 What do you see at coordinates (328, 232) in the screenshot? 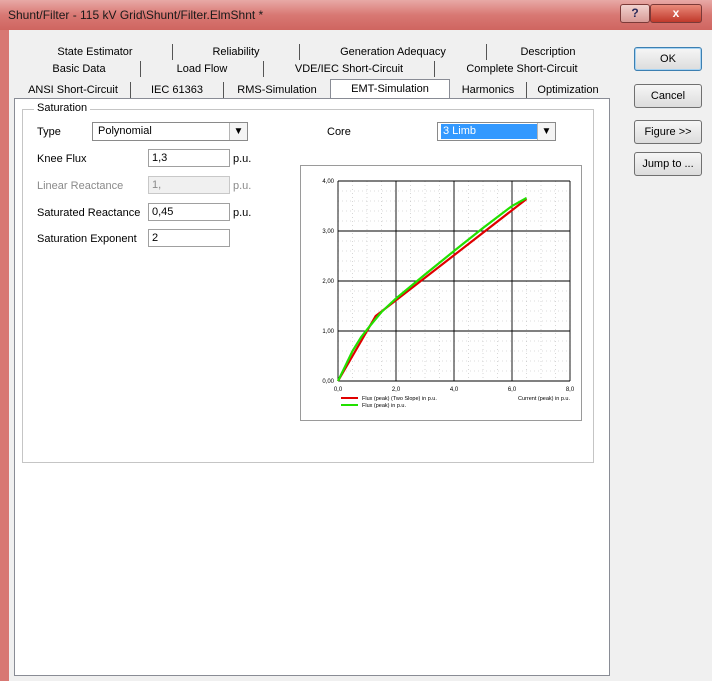
I see `y-tick-label: 3,00` at bounding box center [328, 232].